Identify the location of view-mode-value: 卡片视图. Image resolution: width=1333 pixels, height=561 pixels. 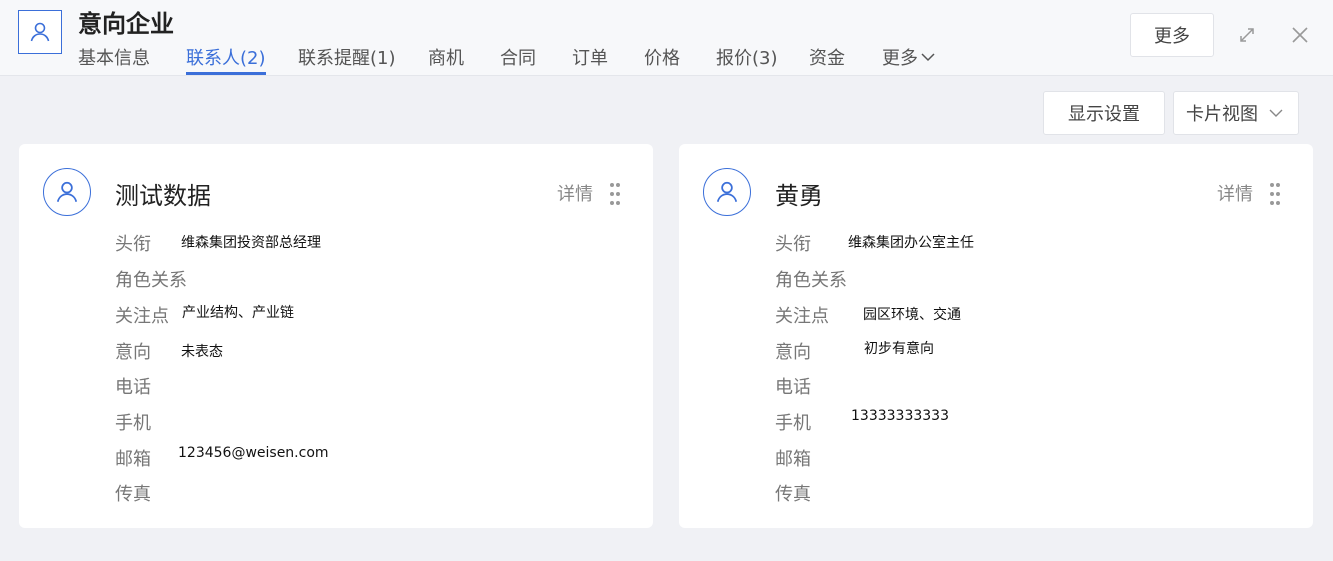
(1222, 114).